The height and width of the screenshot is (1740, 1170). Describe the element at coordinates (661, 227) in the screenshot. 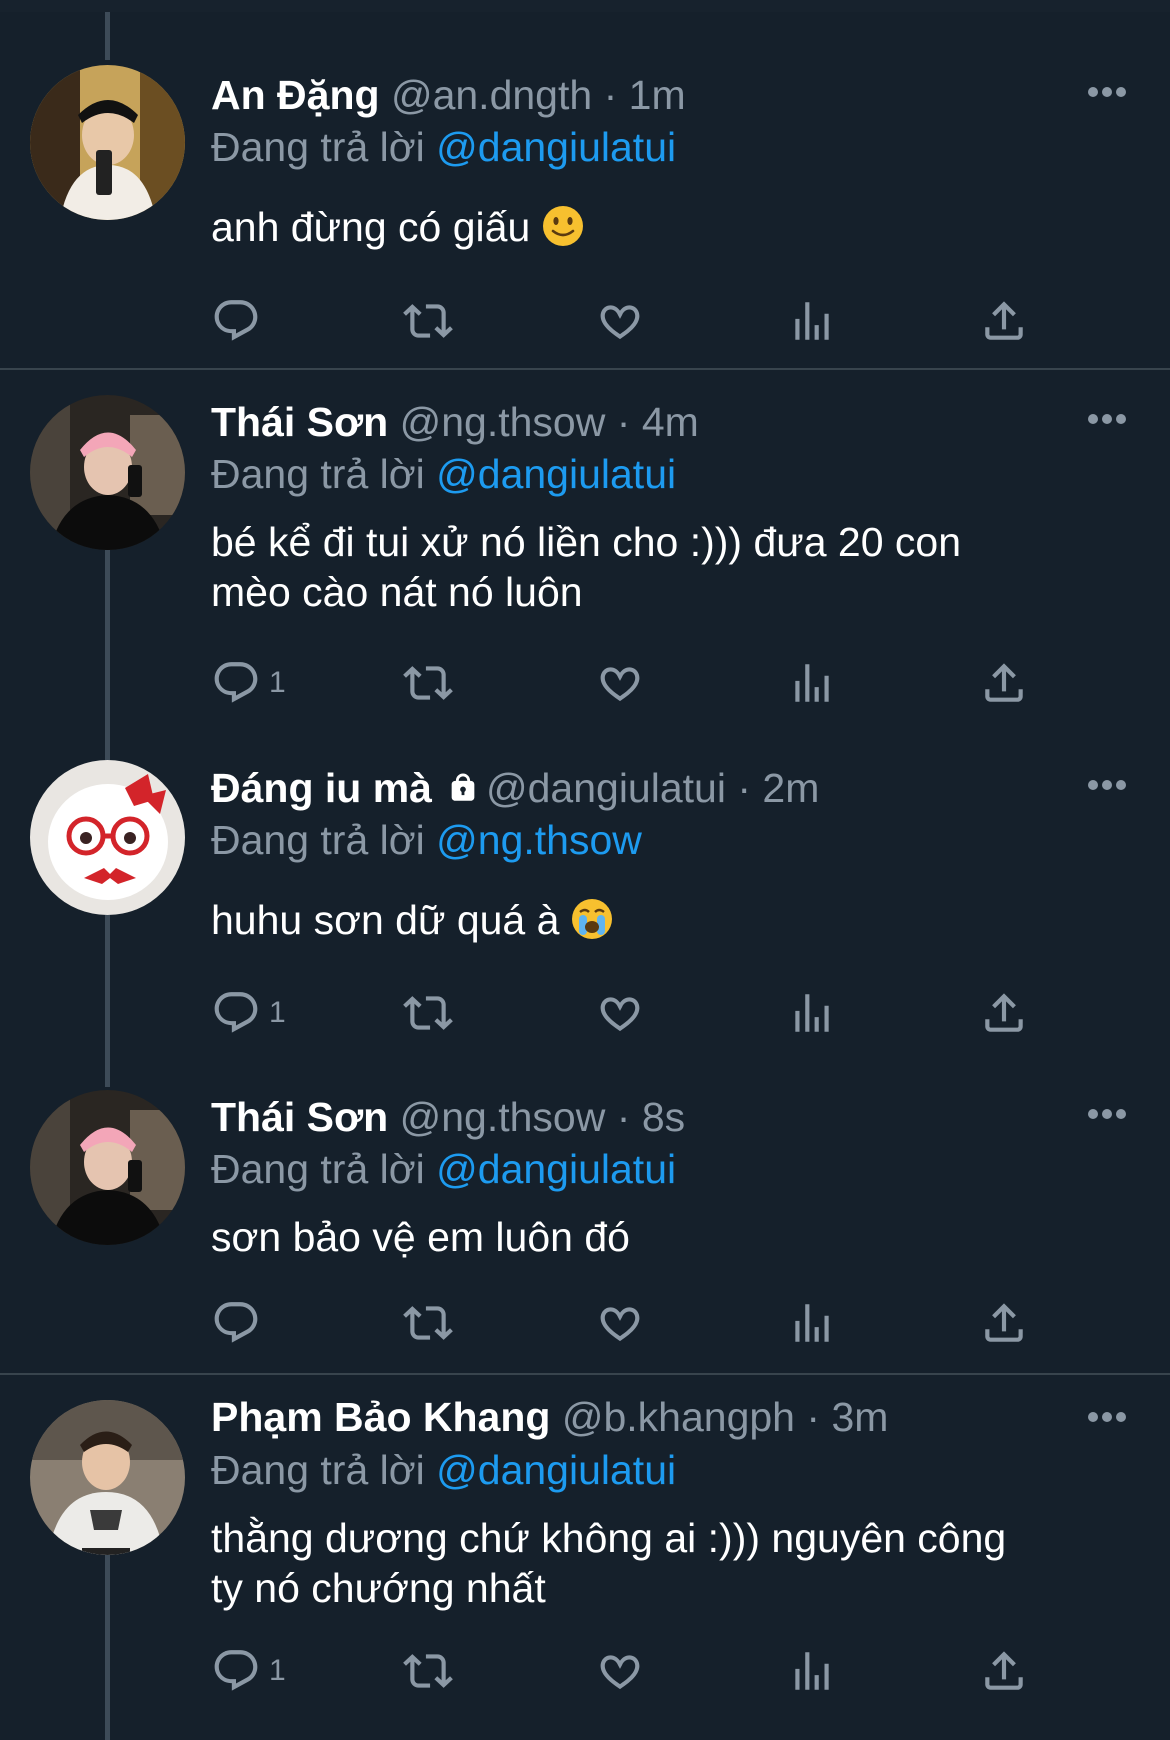

I see `tweet-text: anh đừng có giấu` at that location.